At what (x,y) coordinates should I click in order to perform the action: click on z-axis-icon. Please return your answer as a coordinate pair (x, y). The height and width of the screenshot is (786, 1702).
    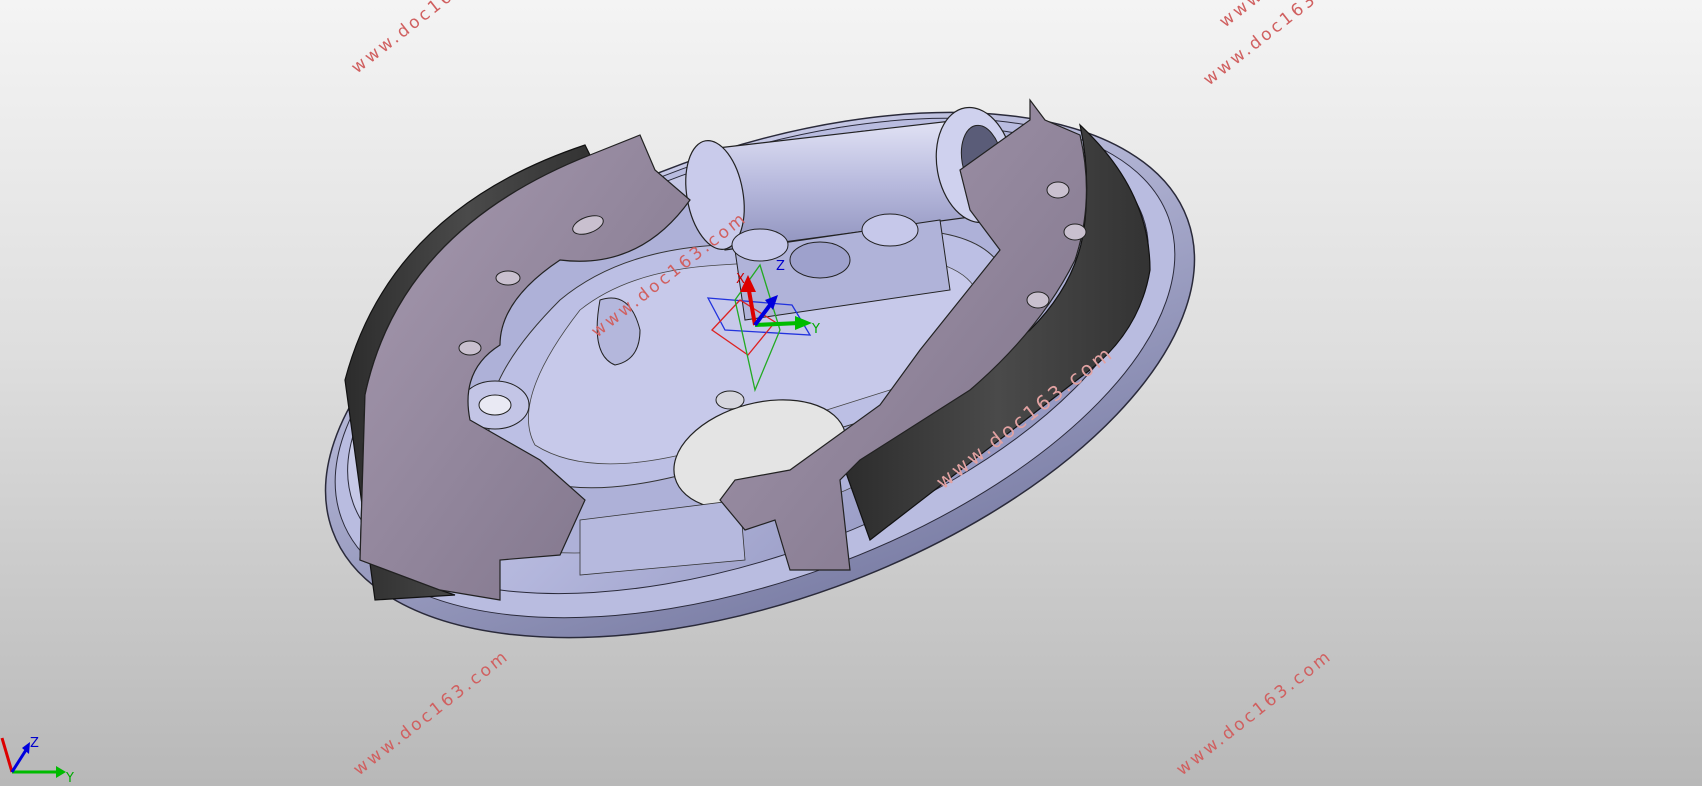
    Looking at the image, I should click on (19, 761).